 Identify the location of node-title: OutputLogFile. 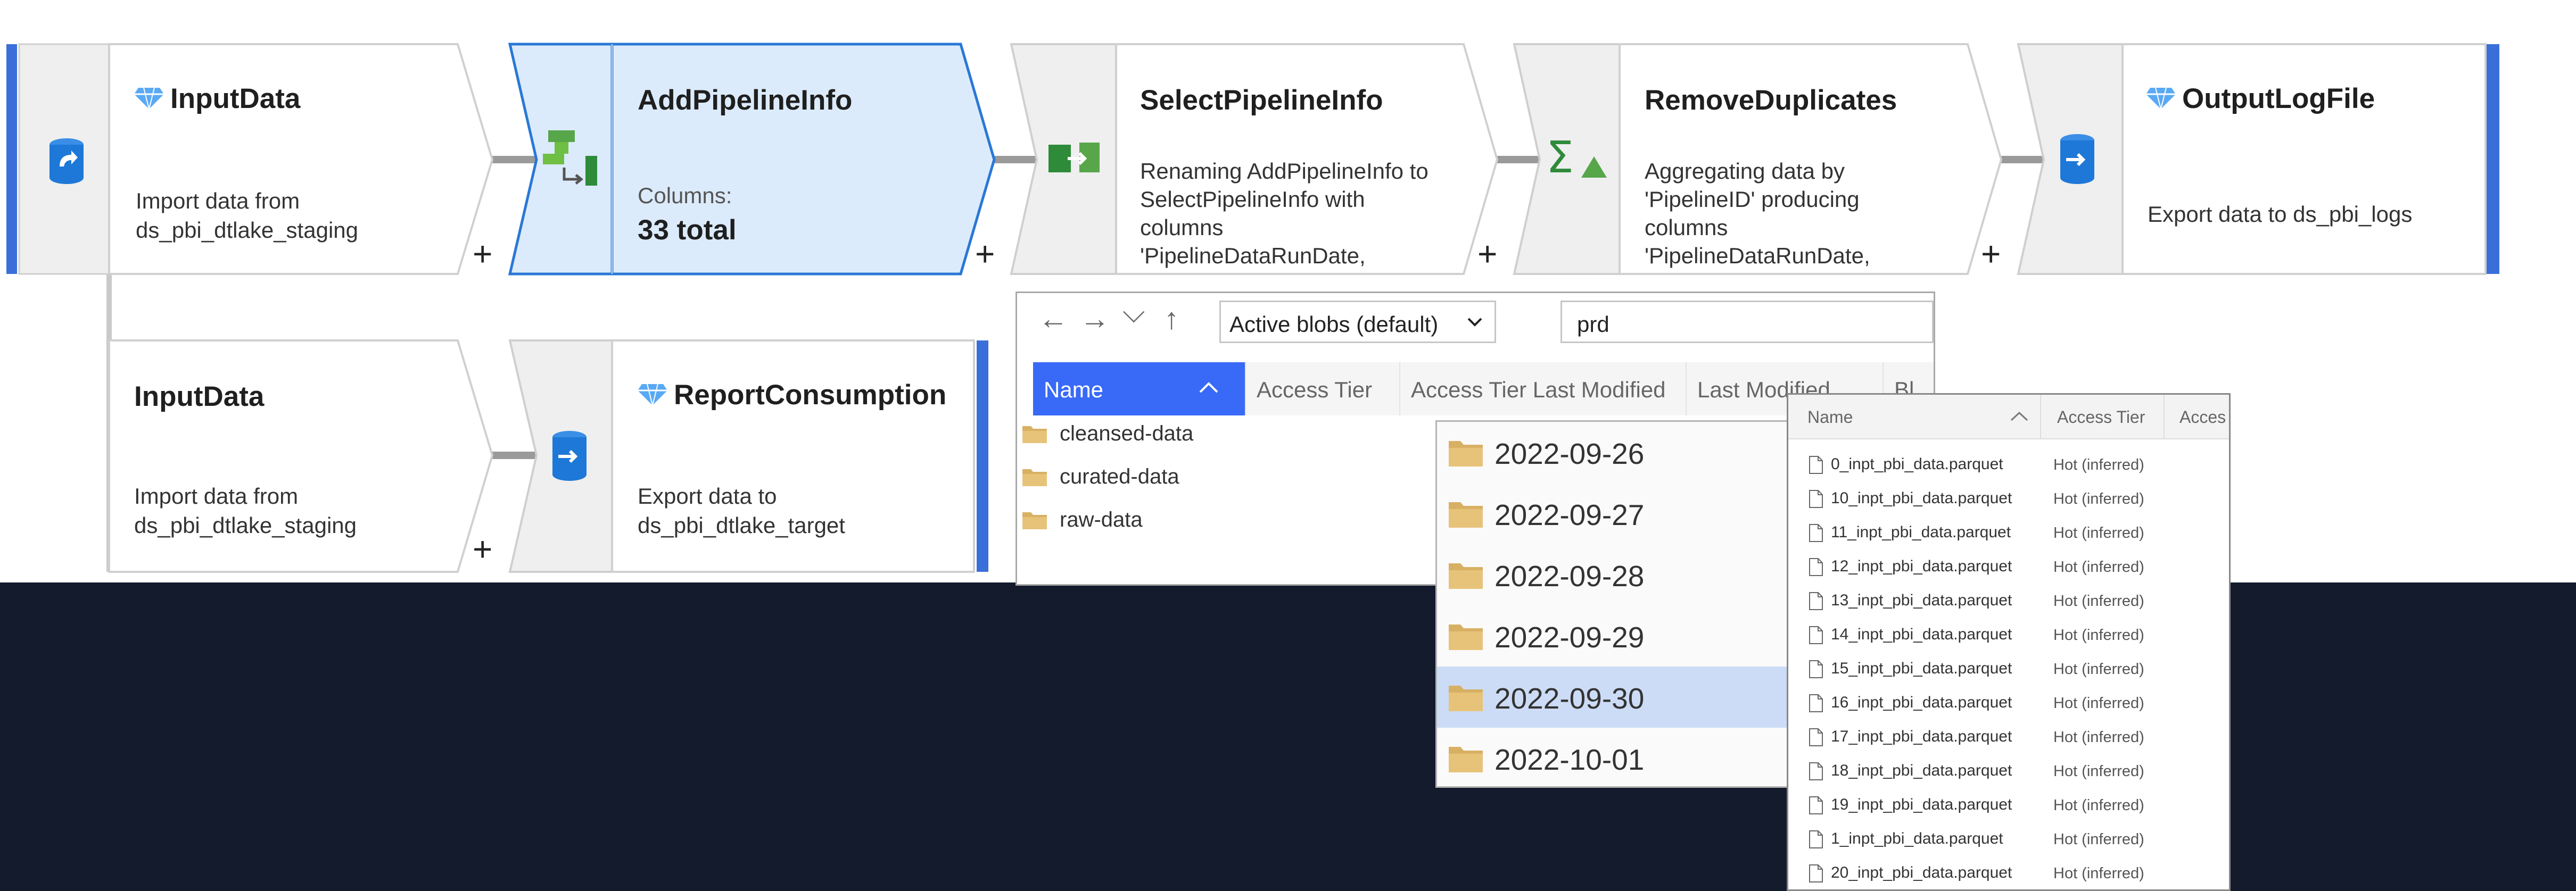
(2278, 99).